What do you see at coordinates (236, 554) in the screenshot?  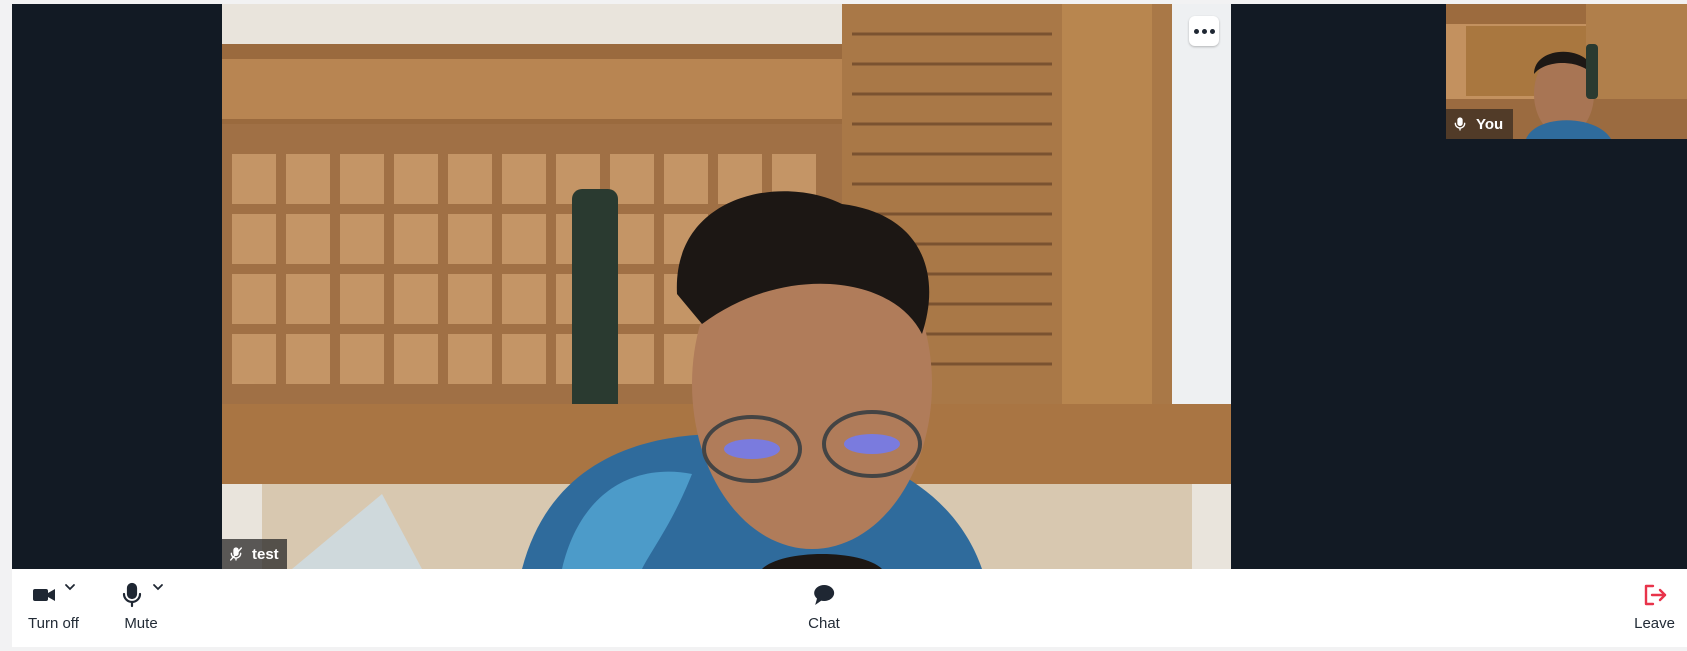 I see `mic-off-icon` at bounding box center [236, 554].